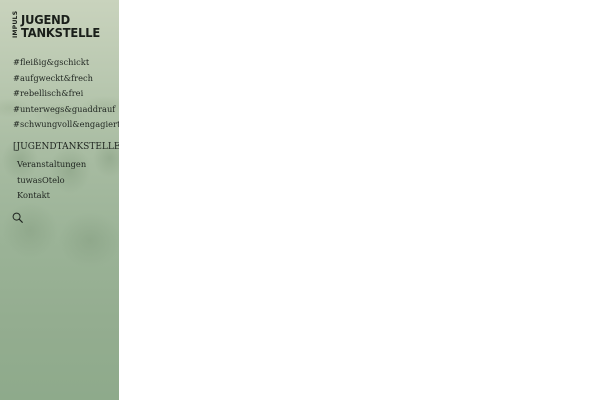 This screenshot has height=400, width=600. What do you see at coordinates (66, 125) in the screenshot?
I see `nav-item-schwungvoll: #schwungvoll&engagiert` at bounding box center [66, 125].